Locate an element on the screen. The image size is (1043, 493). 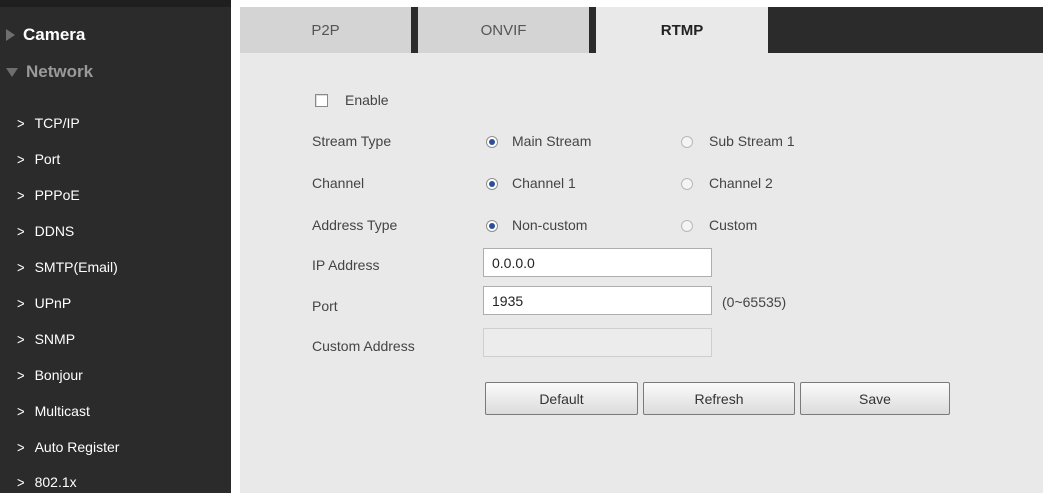
custom-label: Custom is located at coordinates (733, 225).